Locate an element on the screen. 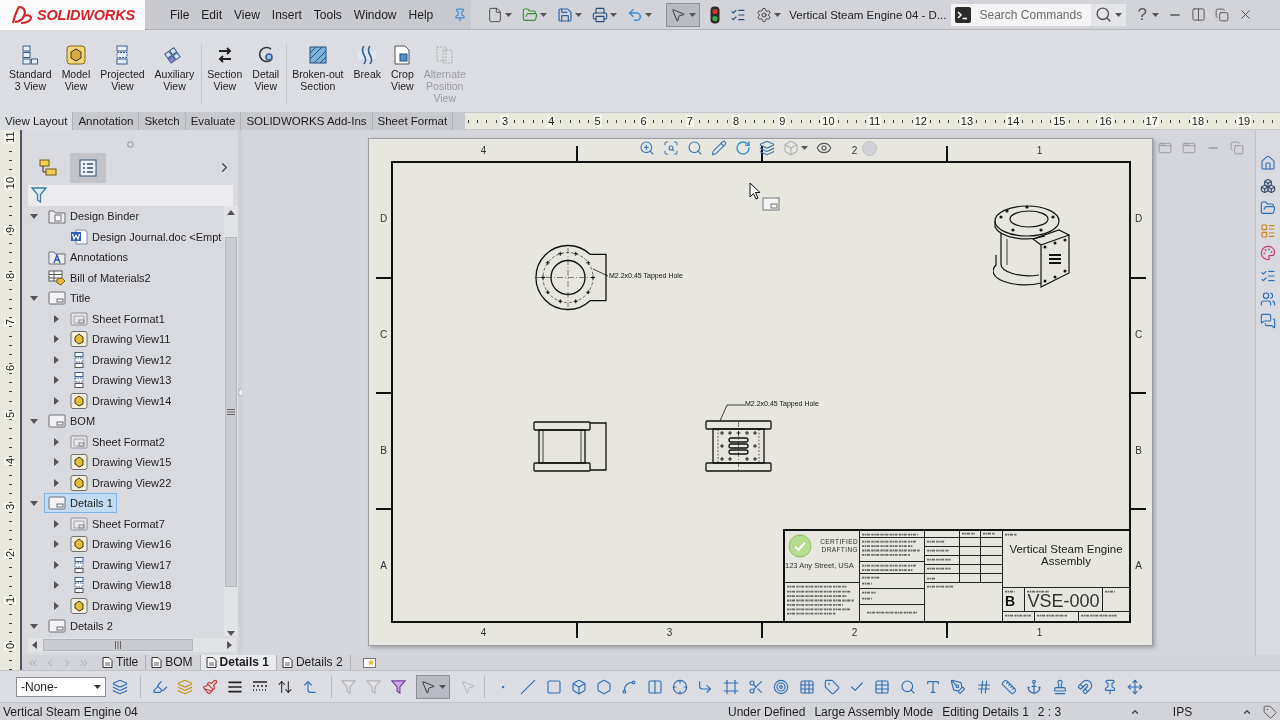 The height and width of the screenshot is (720, 1280). ribbon-button: Broken-out Section is located at coordinates (318, 74).